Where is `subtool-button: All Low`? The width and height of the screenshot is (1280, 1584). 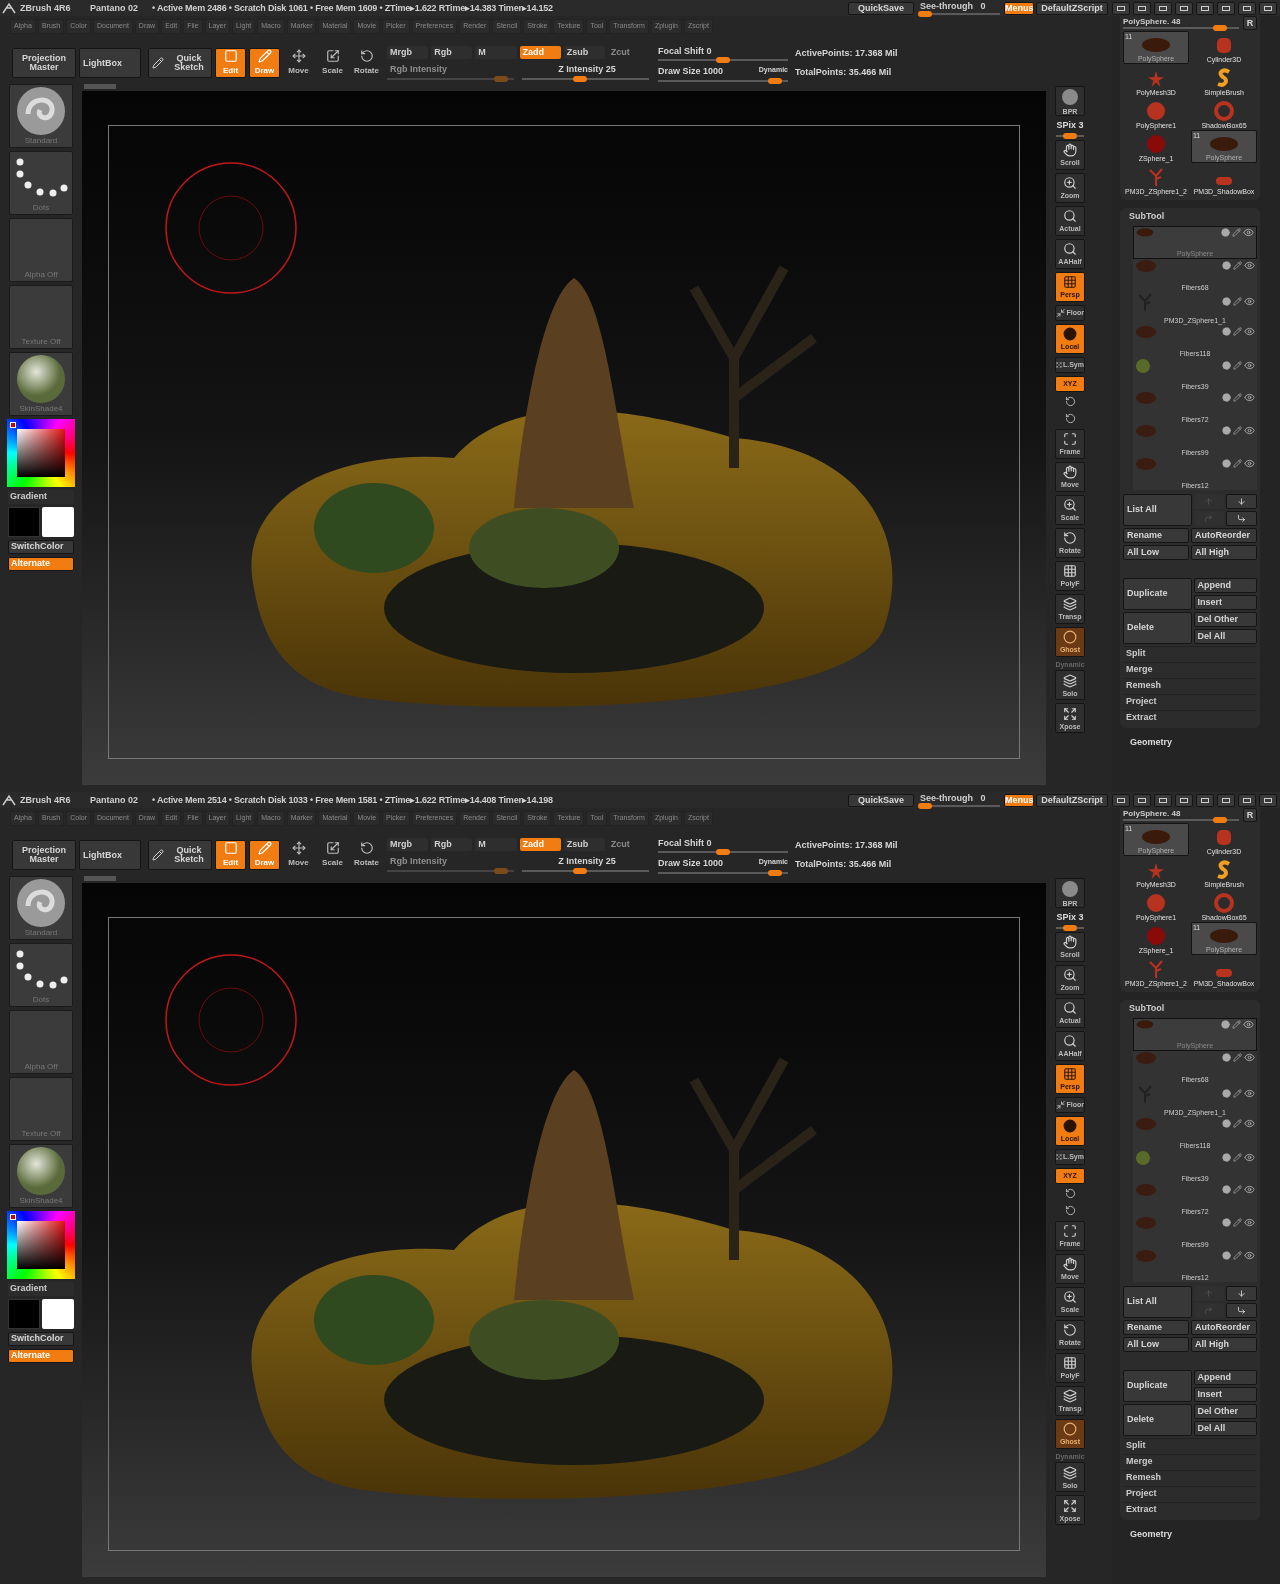
subtool-button: All Low is located at coordinates (1156, 552).